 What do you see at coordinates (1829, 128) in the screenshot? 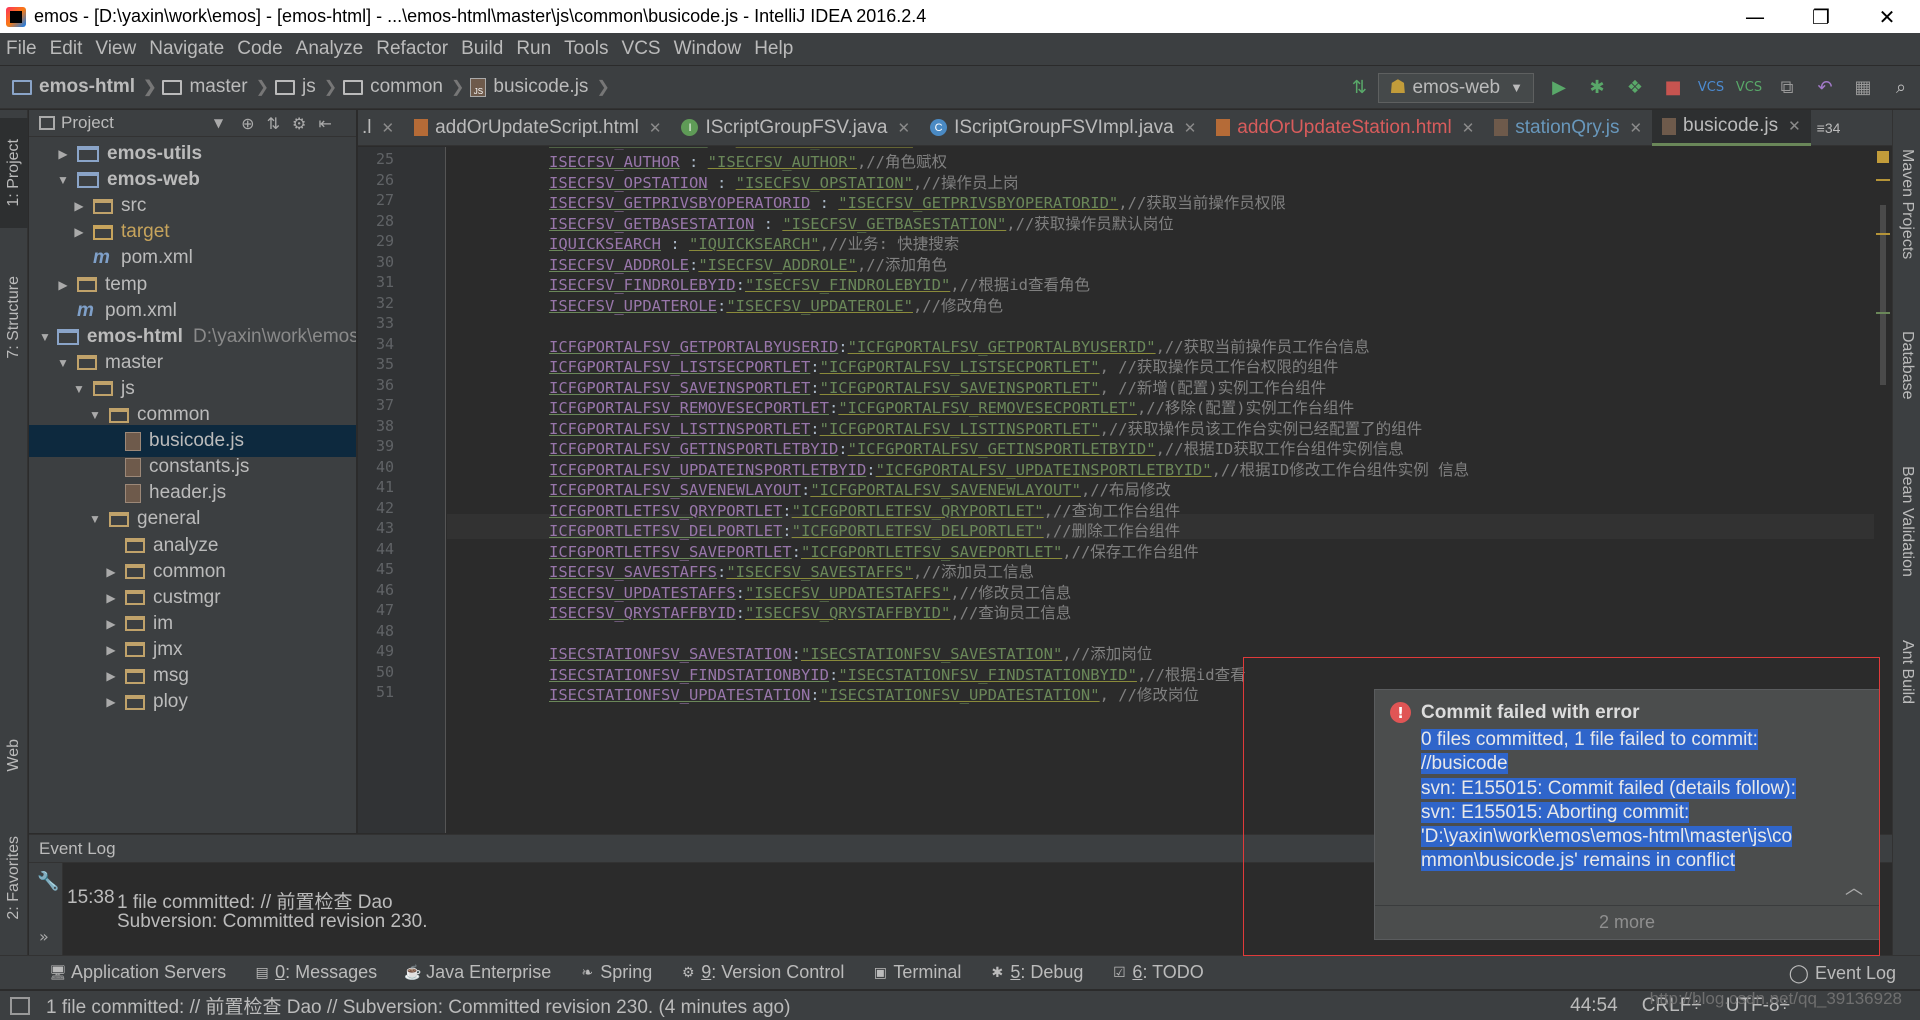
I see `tab-list-button: ≡34` at bounding box center [1829, 128].